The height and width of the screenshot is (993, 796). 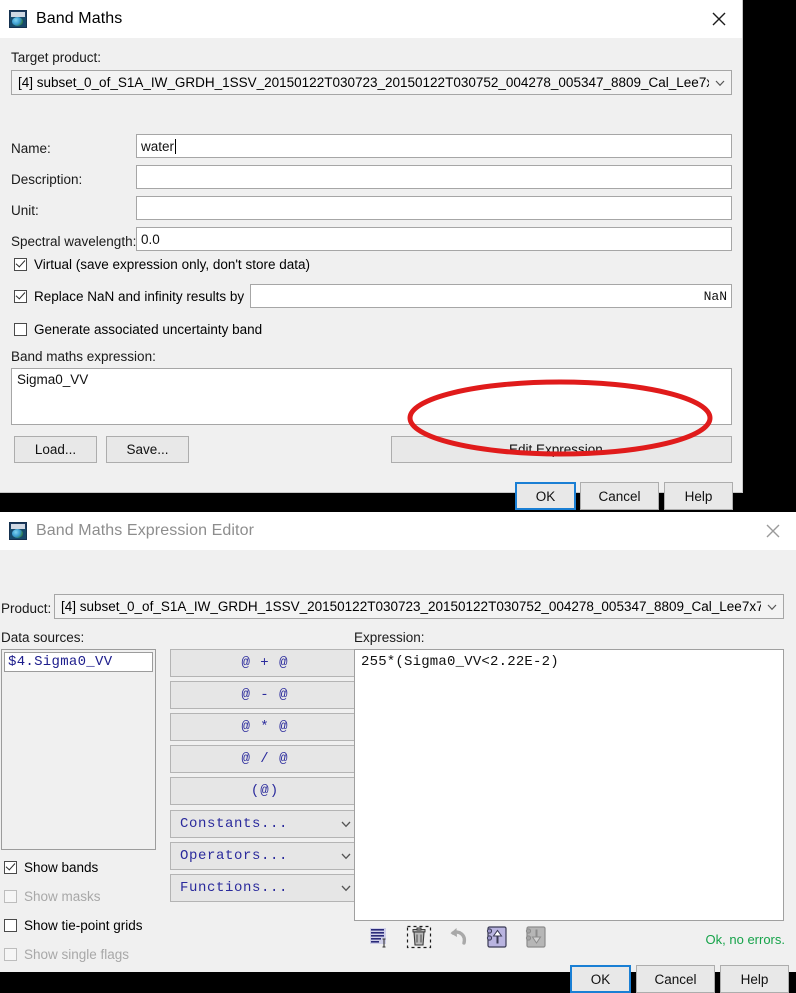 I want to click on uncertainty-label: Generate associated uncertainty band, so click(x=148, y=329).